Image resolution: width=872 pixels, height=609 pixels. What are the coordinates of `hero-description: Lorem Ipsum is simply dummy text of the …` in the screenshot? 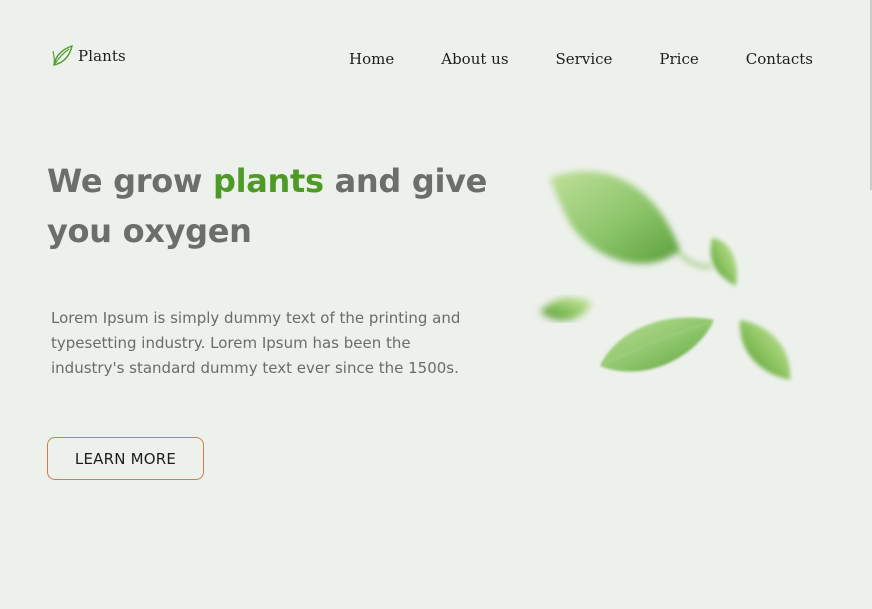 It's located at (256, 343).